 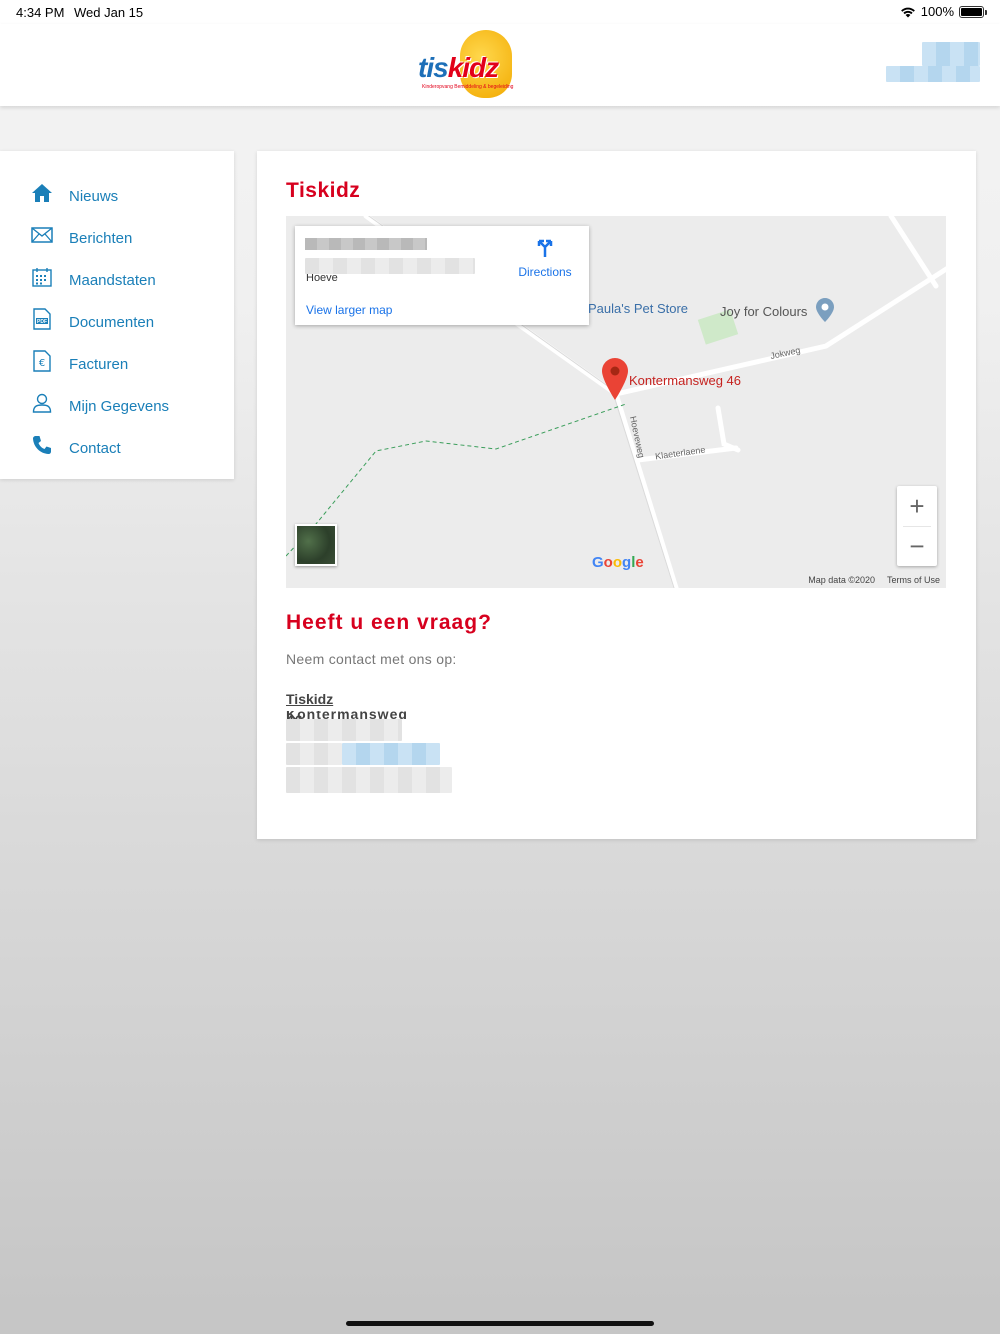 I want to click on zoom-control: + −, so click(x=917, y=526).